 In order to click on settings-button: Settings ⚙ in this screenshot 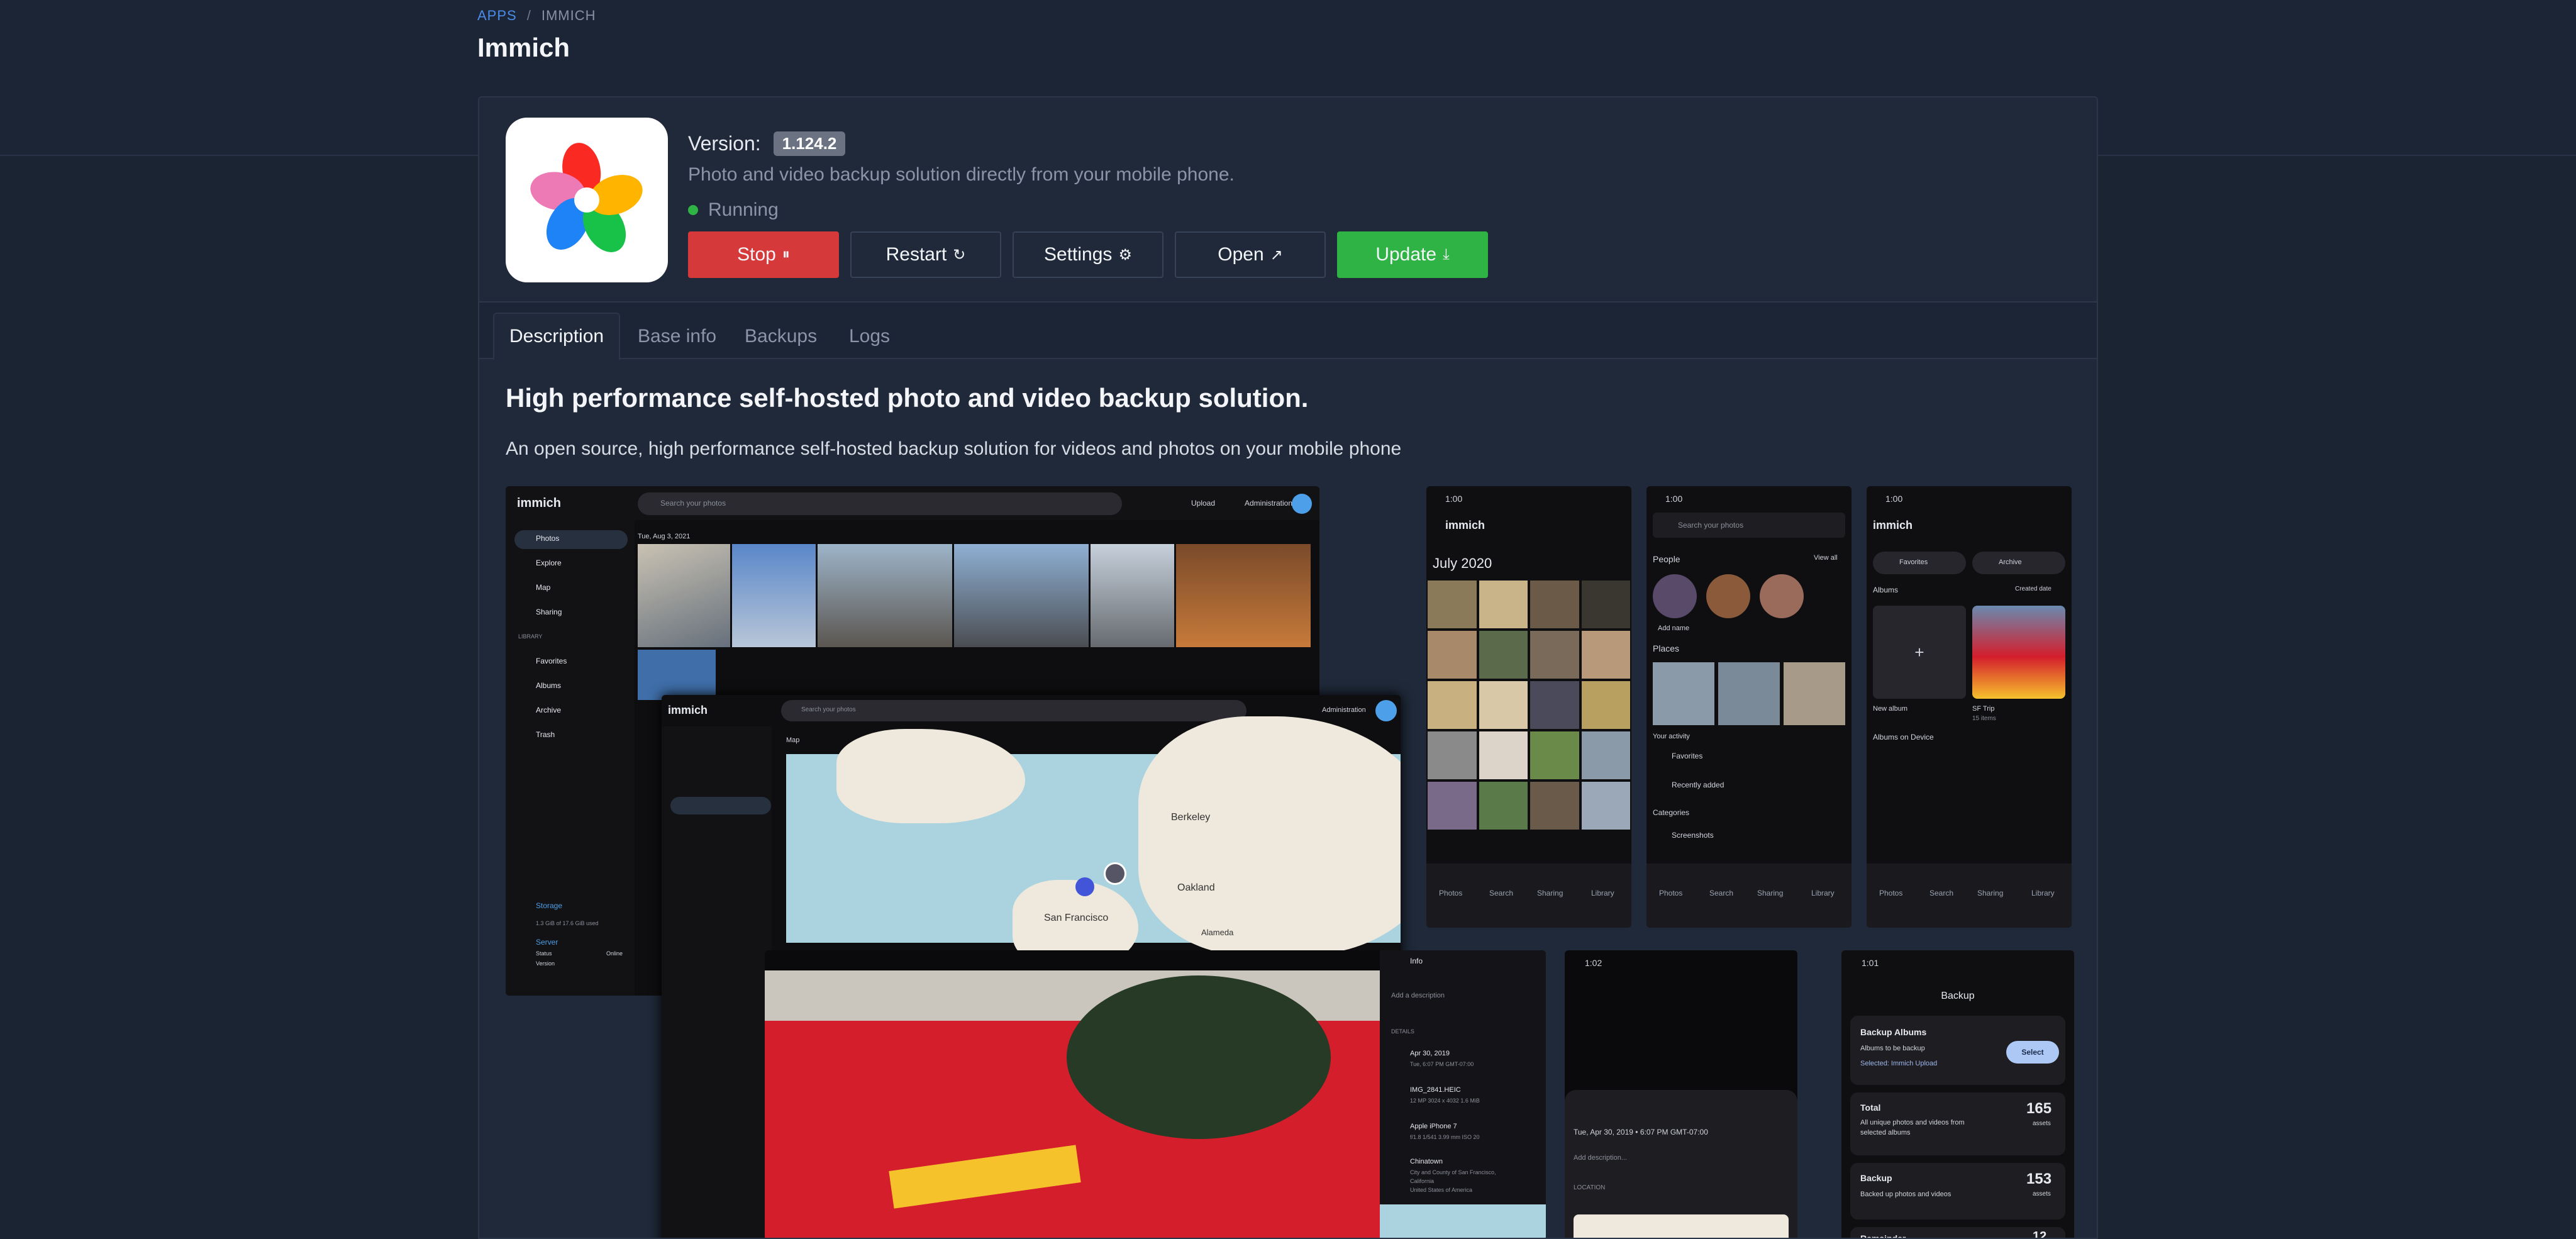, I will do `click(1088, 254)`.